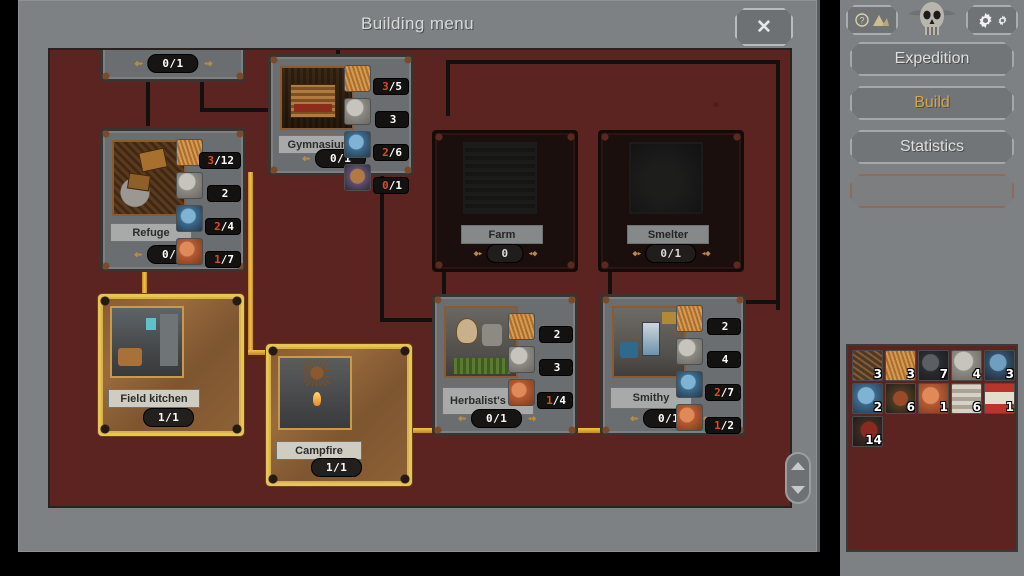 The height and width of the screenshot is (576, 1024). I want to click on resource-item: 7, so click(933, 365).